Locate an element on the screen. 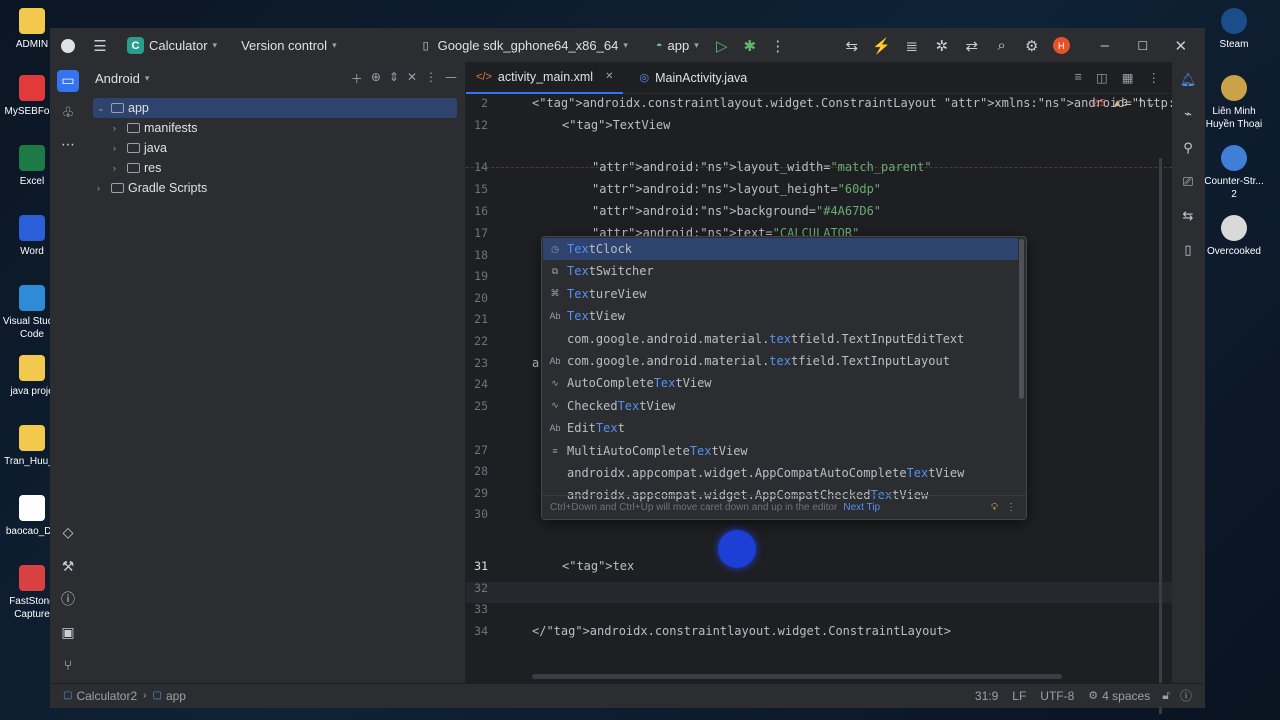  project-badge: C is located at coordinates (135, 45).